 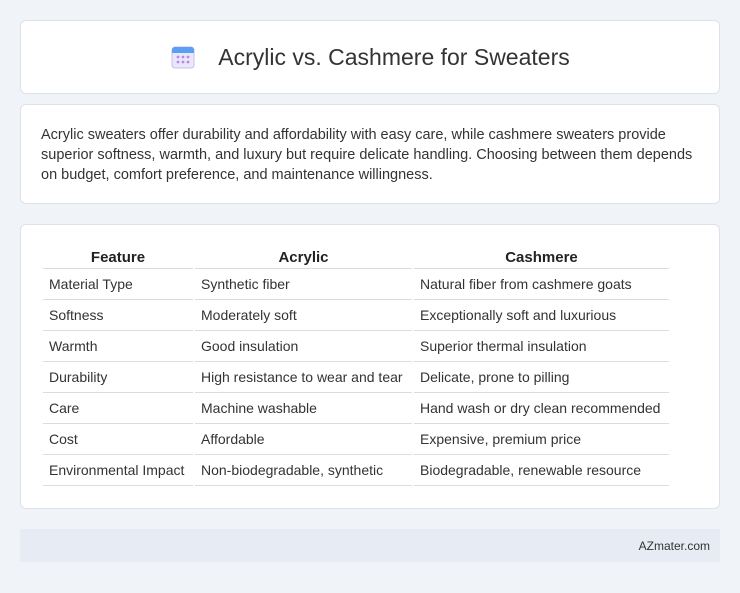 I want to click on page-title: Acrylic vs. Cashmere for Sweaters, so click(x=394, y=56).